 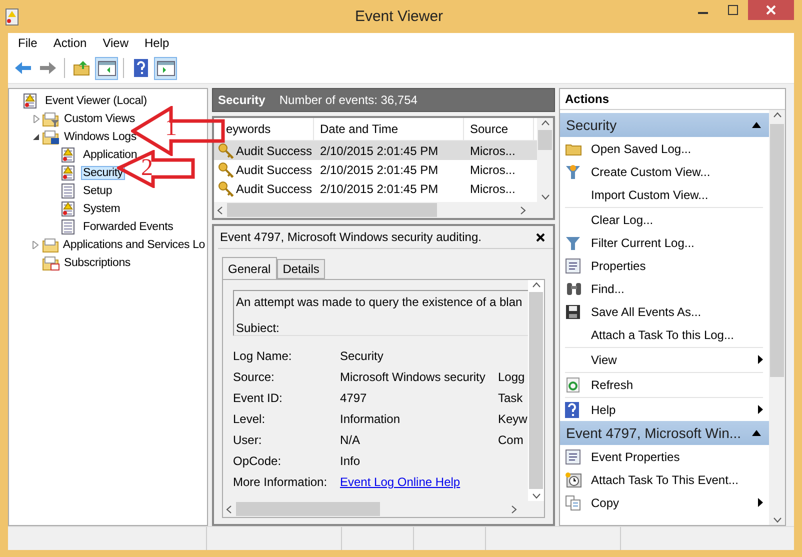 I want to click on column-header: Date and Time, so click(x=389, y=129).